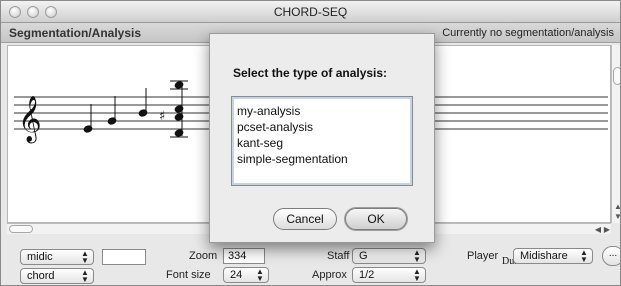 This screenshot has width=621, height=286. I want to click on font-size-select: 24 ▲ ▼, so click(246, 275).